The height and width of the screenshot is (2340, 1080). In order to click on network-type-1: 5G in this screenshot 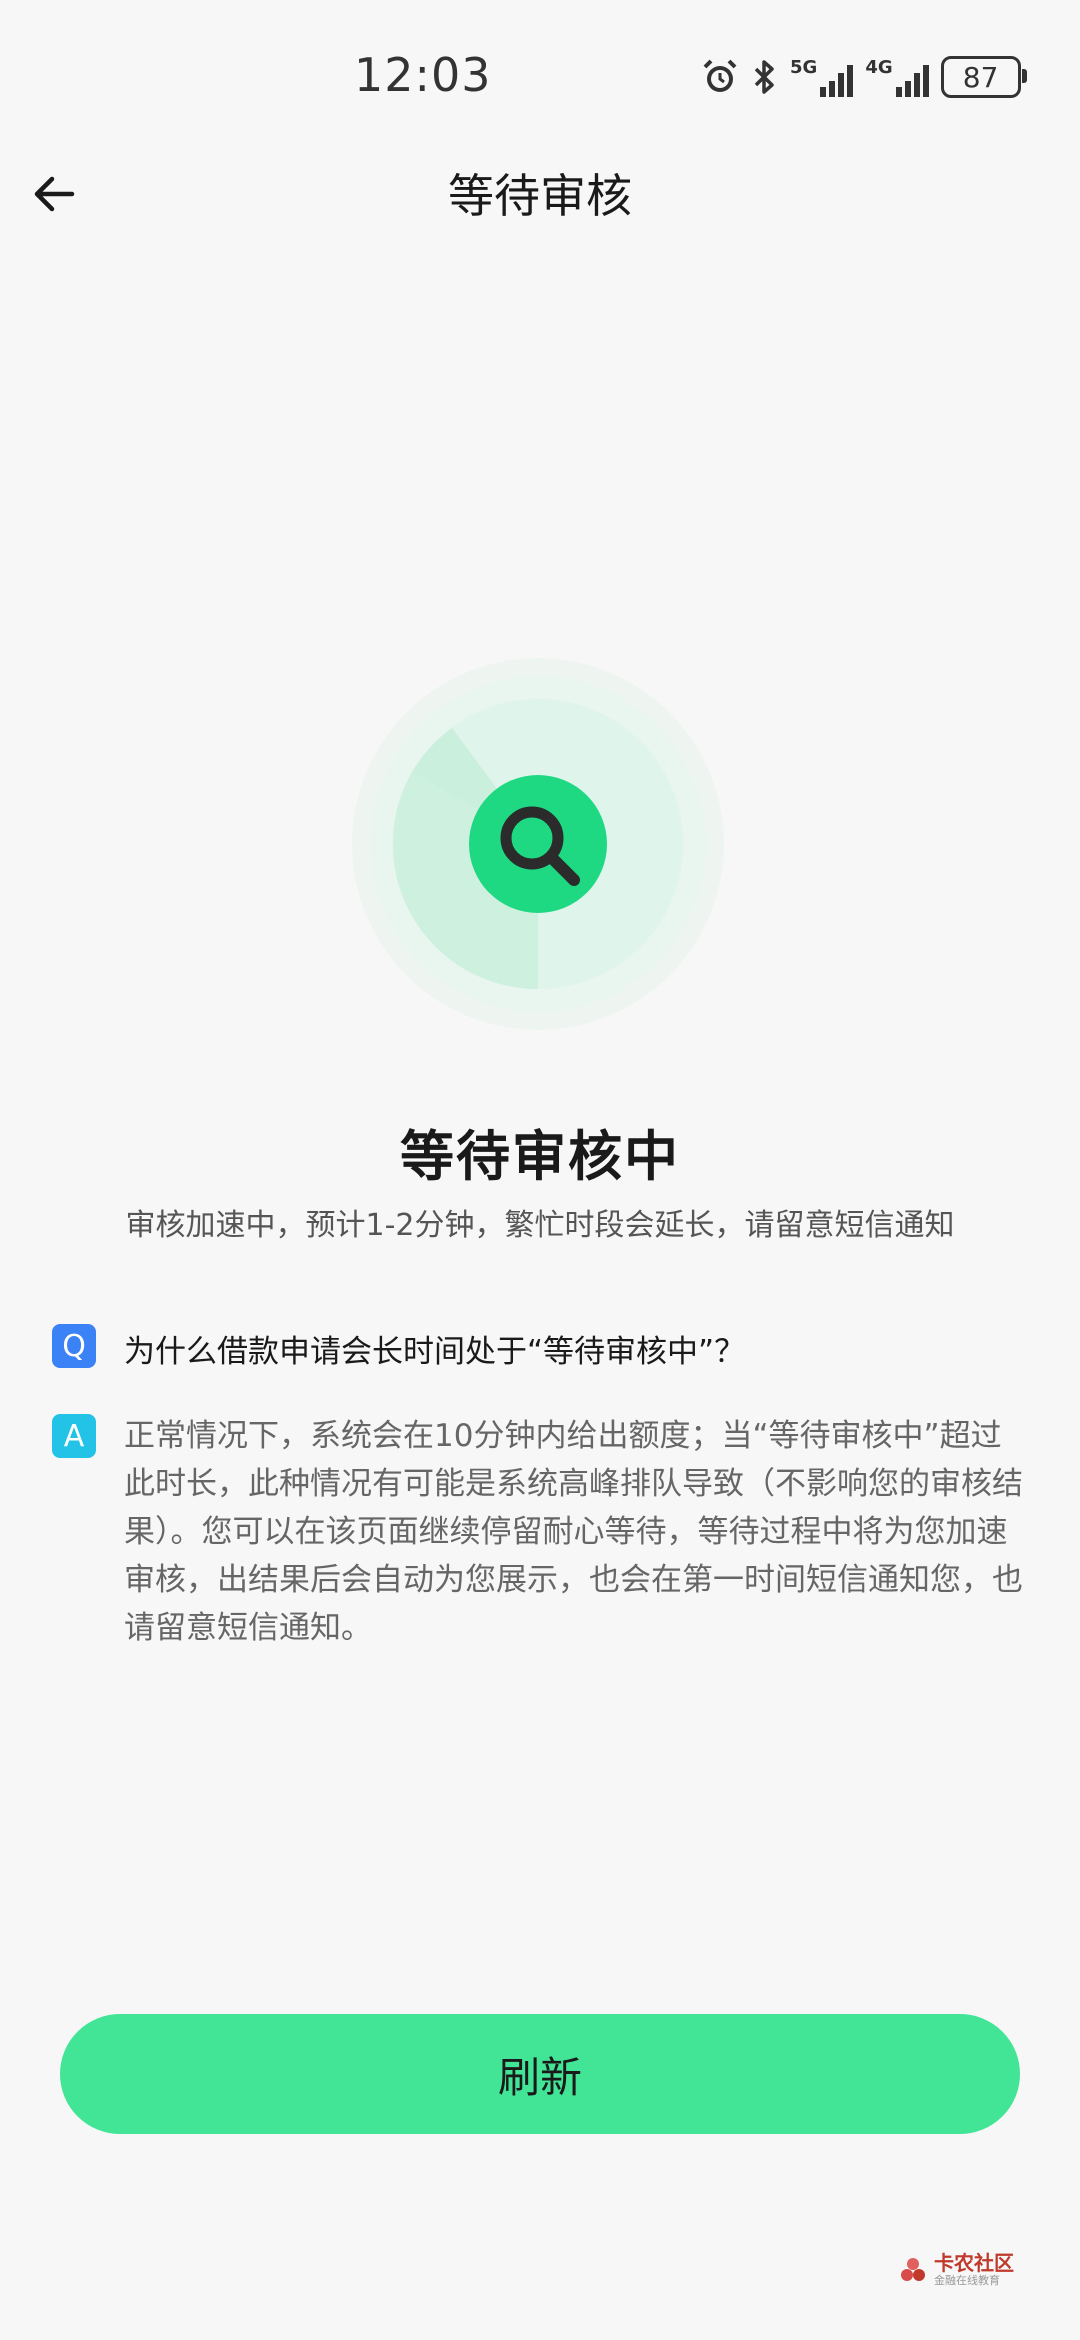, I will do `click(804, 67)`.